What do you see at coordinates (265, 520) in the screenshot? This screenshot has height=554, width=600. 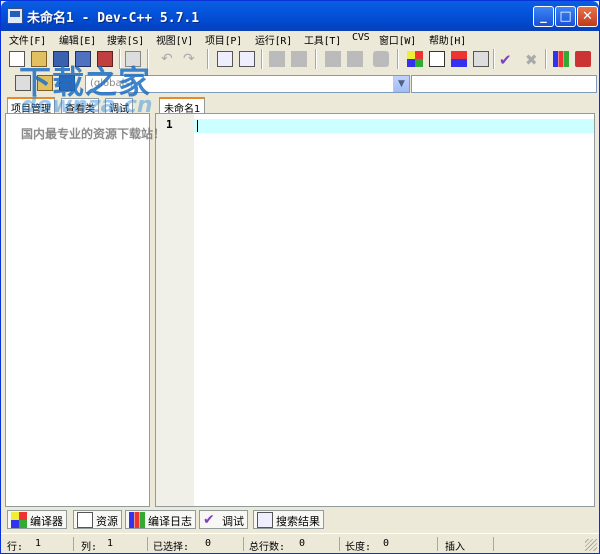 I see `search-icon` at bounding box center [265, 520].